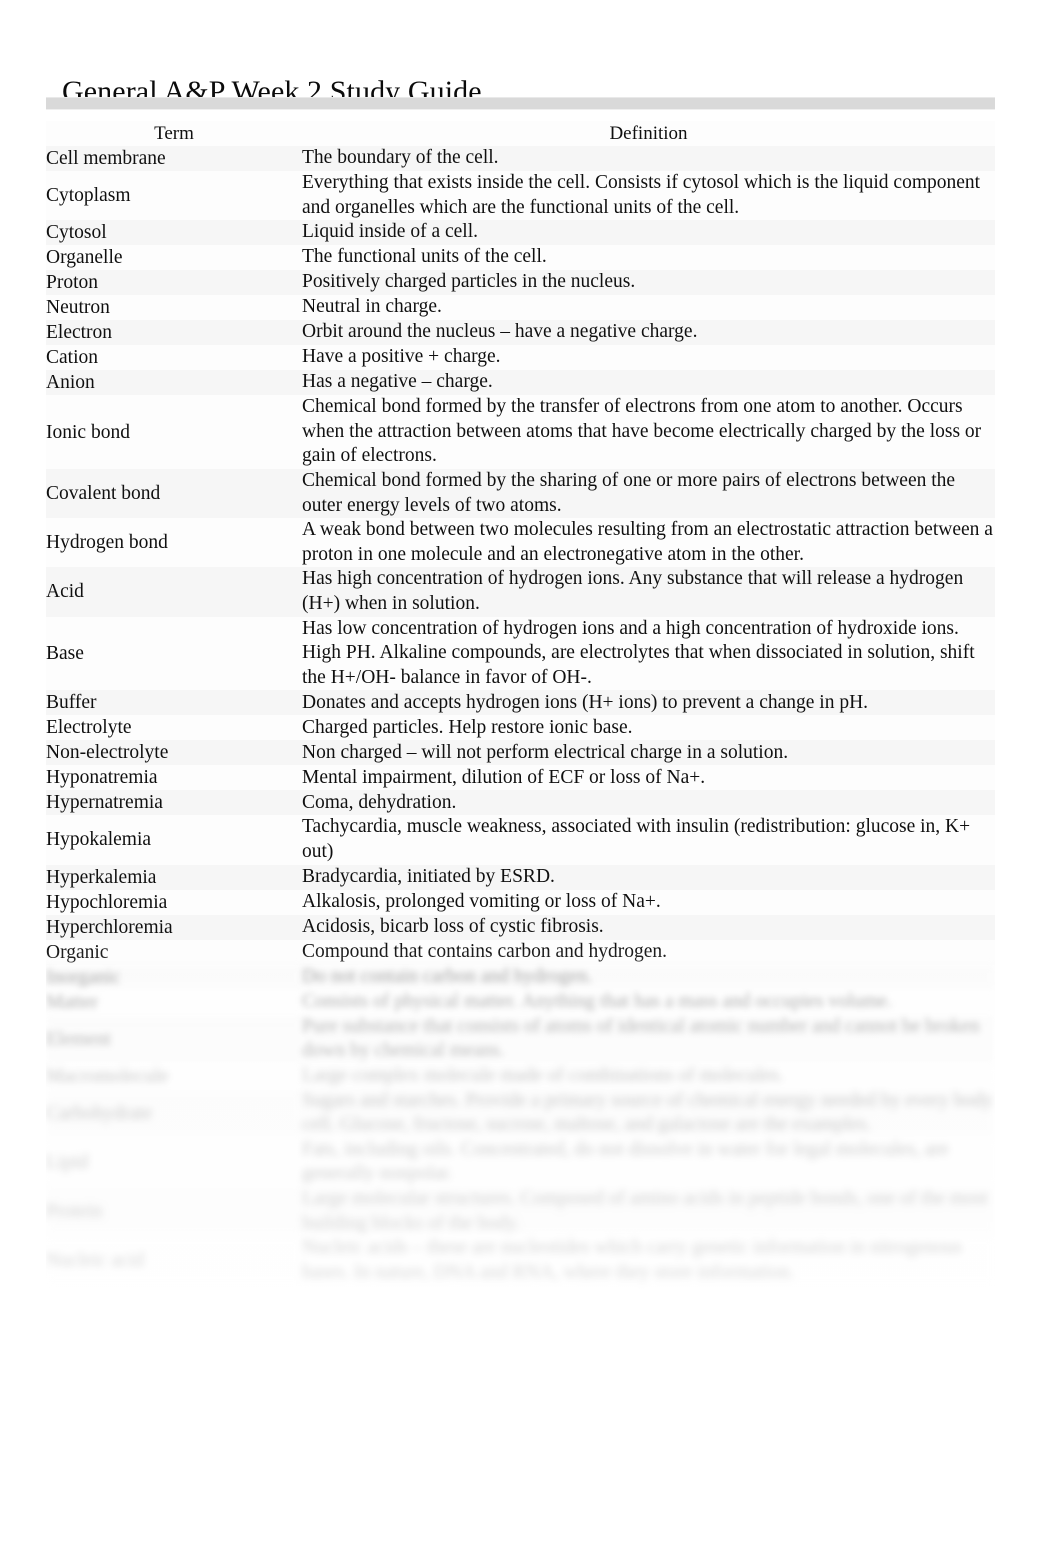  Describe the element at coordinates (648, 308) in the screenshot. I see `cell-definition: Neutral in charge.` at that location.